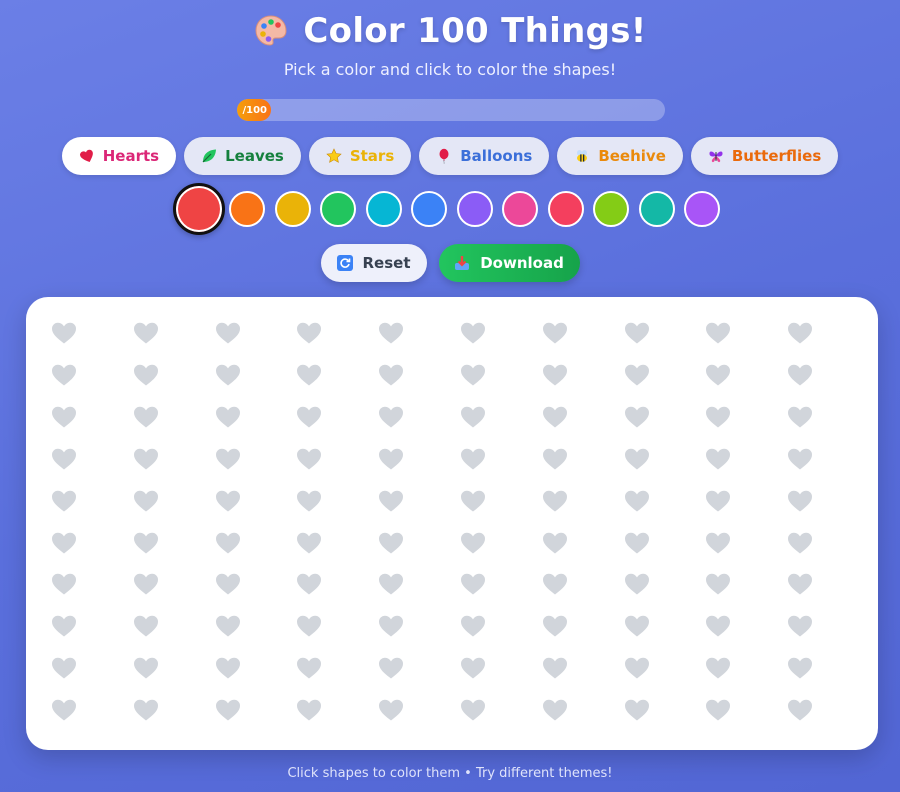 This screenshot has width=900, height=792. I want to click on tab-stars: Stars, so click(360, 156).